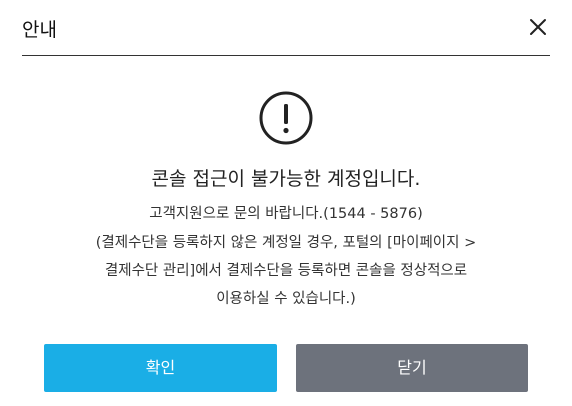 The image size is (572, 406). Describe the element at coordinates (39, 30) in the screenshot. I see `dialog-title: 안내` at that location.